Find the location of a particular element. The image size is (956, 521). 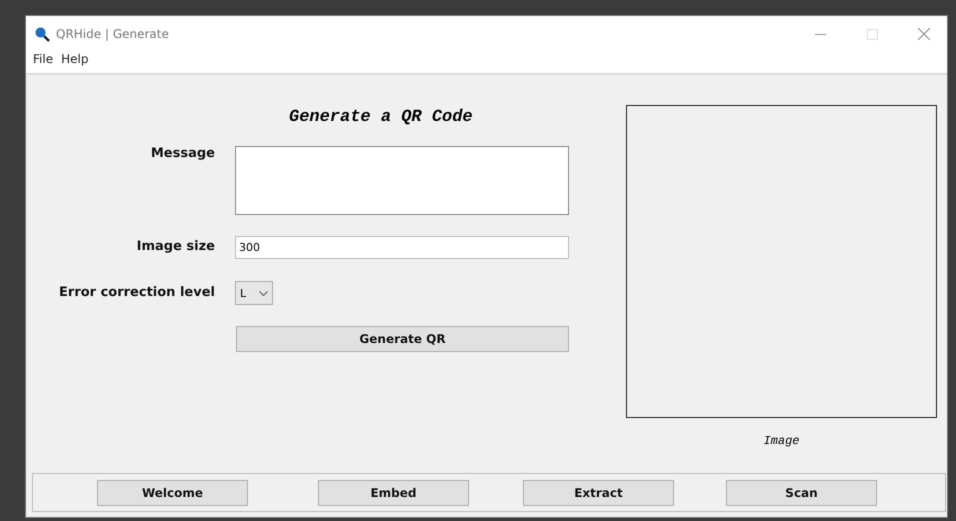

image-caption: Image is located at coordinates (781, 441).